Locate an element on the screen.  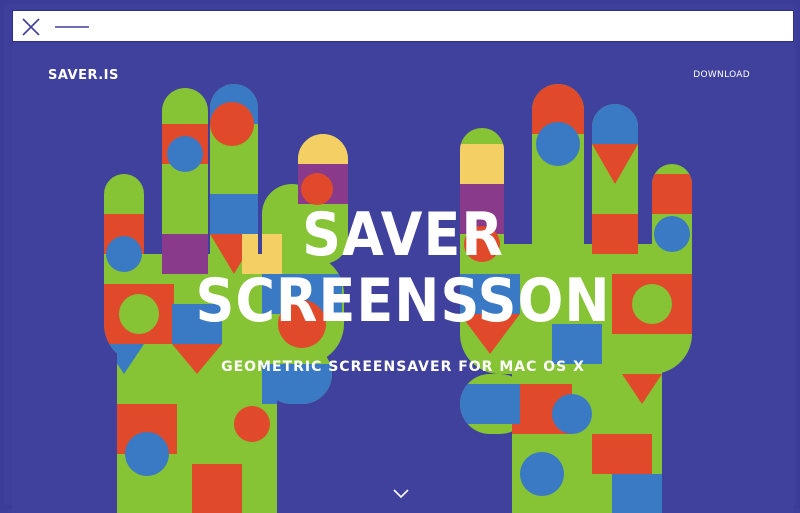
minimize-icon is located at coordinates (72, 27).